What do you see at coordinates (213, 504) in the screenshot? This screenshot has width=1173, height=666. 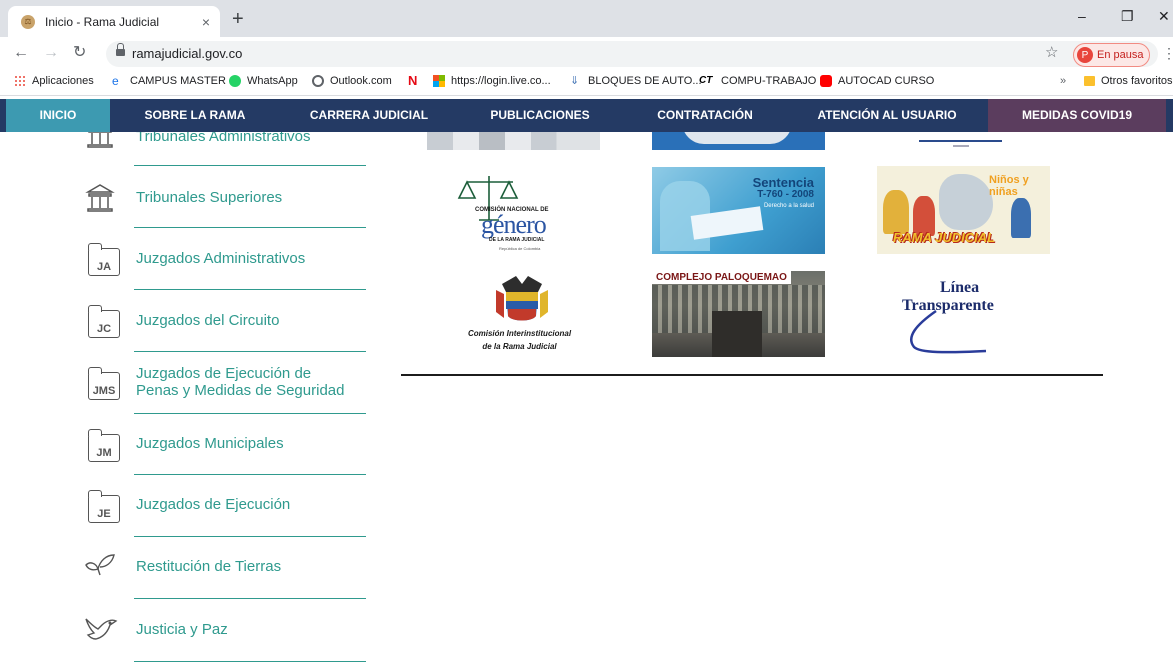 I see `sidebar-item-label: Juzgados de Ejecución` at bounding box center [213, 504].